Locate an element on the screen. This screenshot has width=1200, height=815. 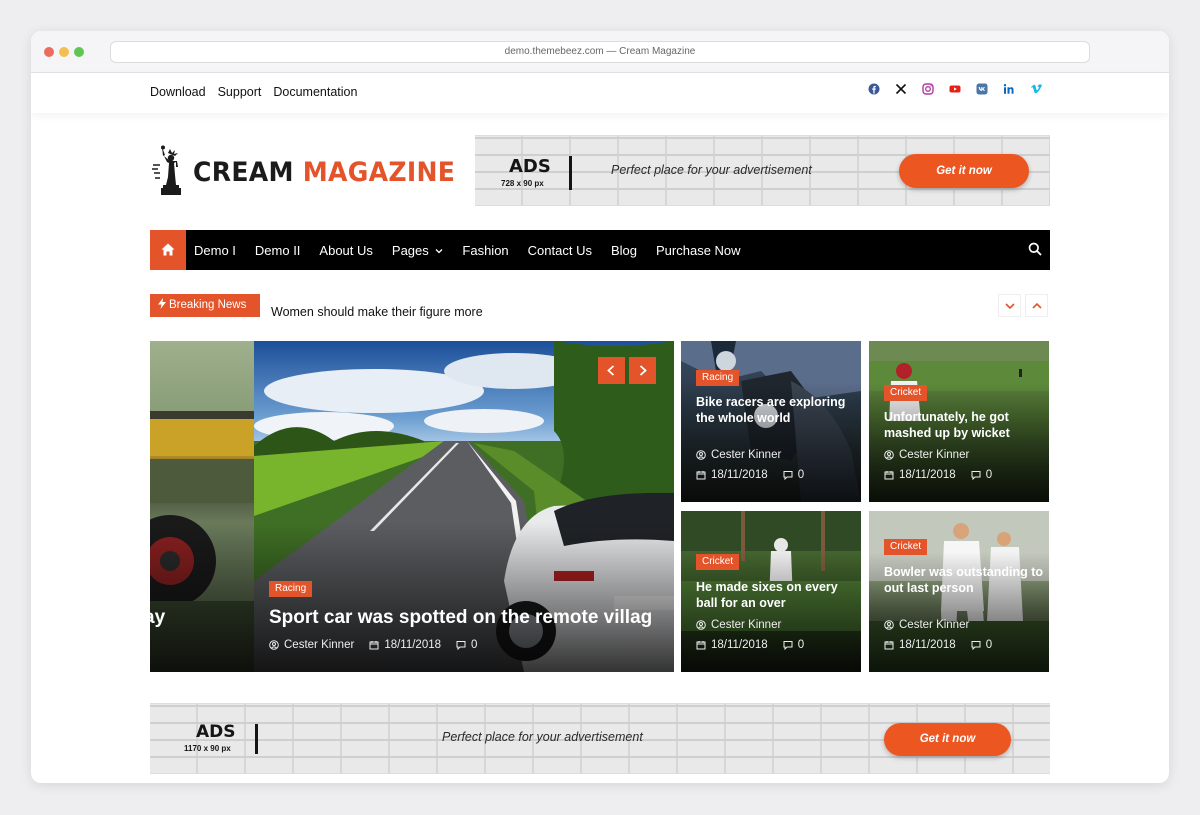
card-4-date-row: 18/11/2018 0 is located at coordinates (938, 645).